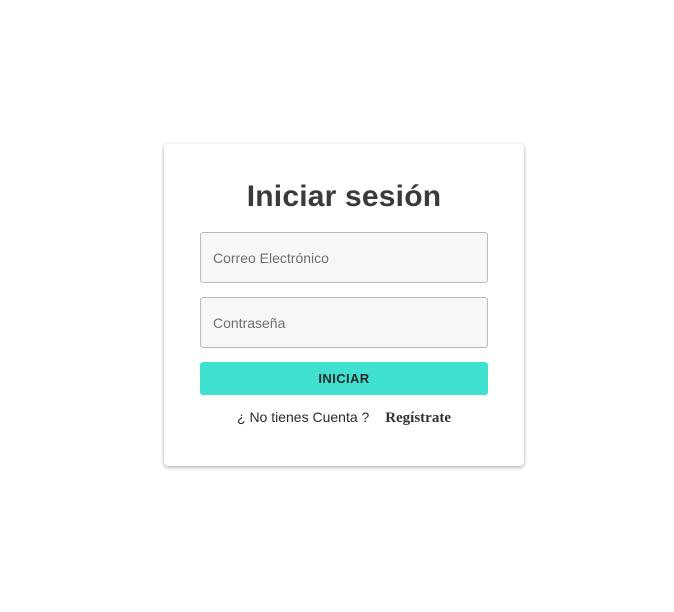  I want to click on register-row: ¿ No tienes Cuenta ? Regístrate, so click(344, 418).